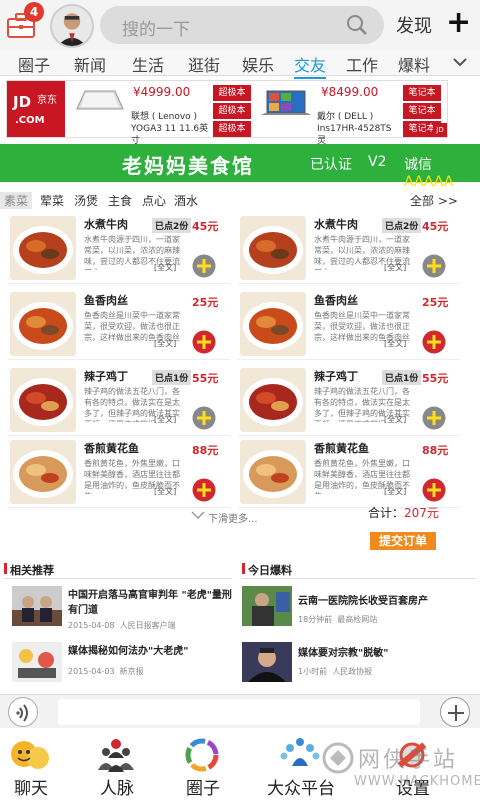 Image resolution: width=480 pixels, height=800 pixels. I want to click on ad-name-2b: Ins17HR-4528TS 灵, so click(354, 135).